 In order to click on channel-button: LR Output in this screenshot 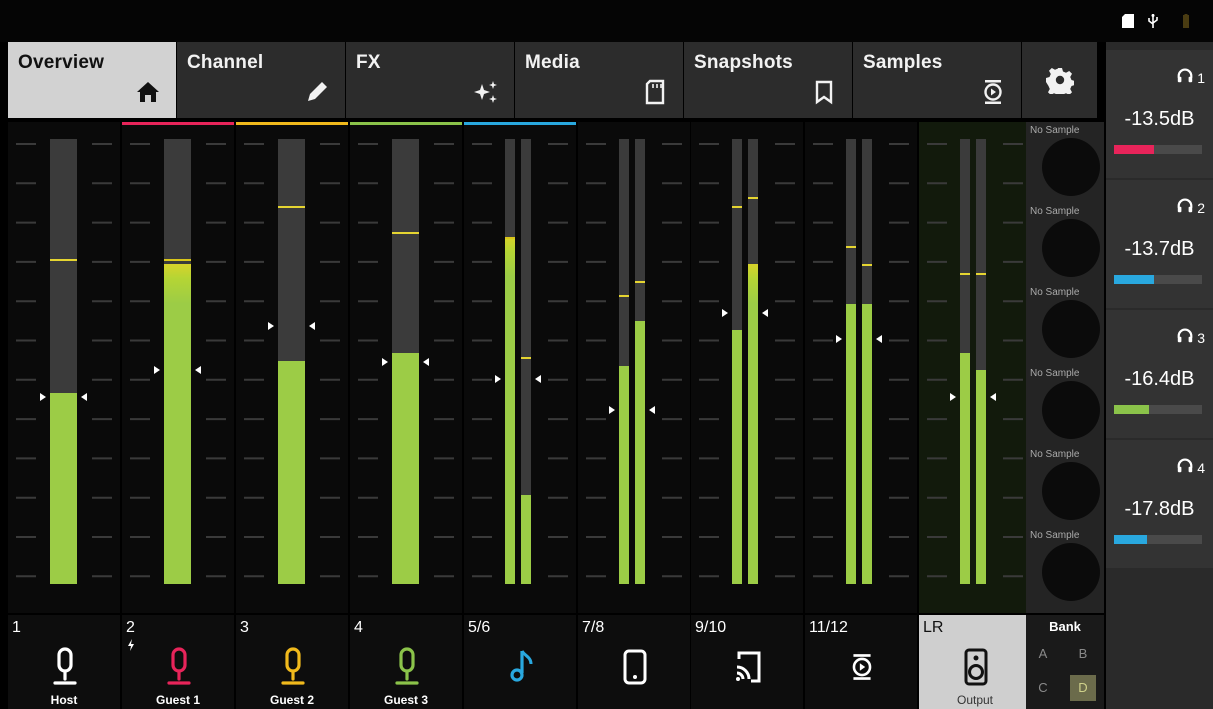, I will do `click(975, 662)`.